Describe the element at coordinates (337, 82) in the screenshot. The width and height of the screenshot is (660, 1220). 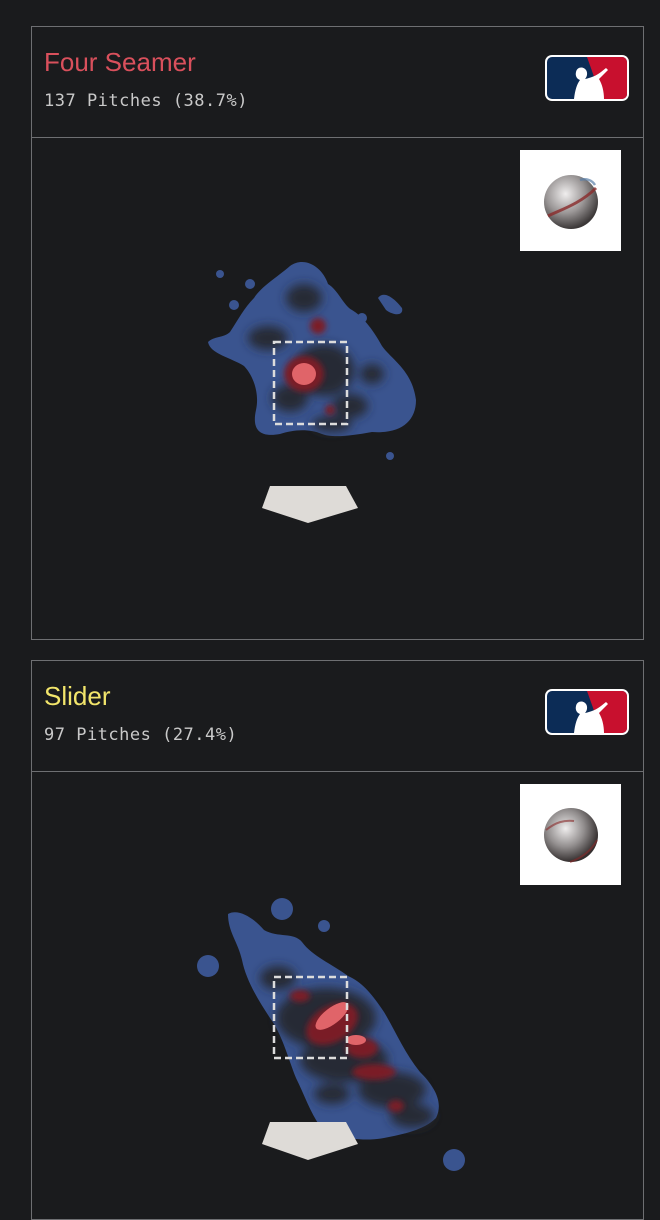
I see `card-header: Four Seamer 137 Pitches (38.7%)` at that location.